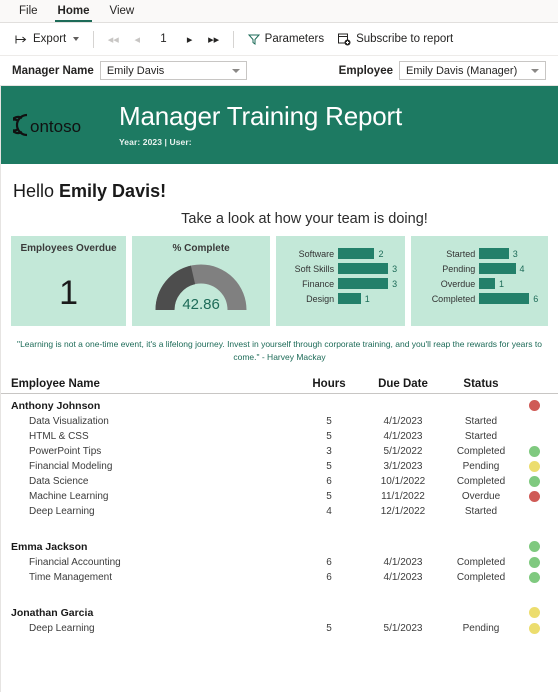 This screenshot has height=692, width=558. Describe the element at coordinates (113, 191) in the screenshot. I see `greeting-name: Emily Davis!` at that location.